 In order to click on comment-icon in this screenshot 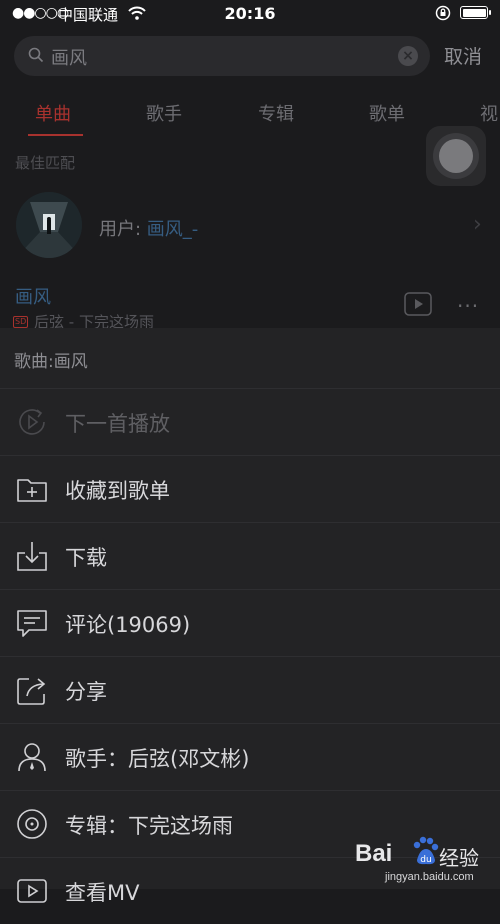, I will do `click(32, 623)`.